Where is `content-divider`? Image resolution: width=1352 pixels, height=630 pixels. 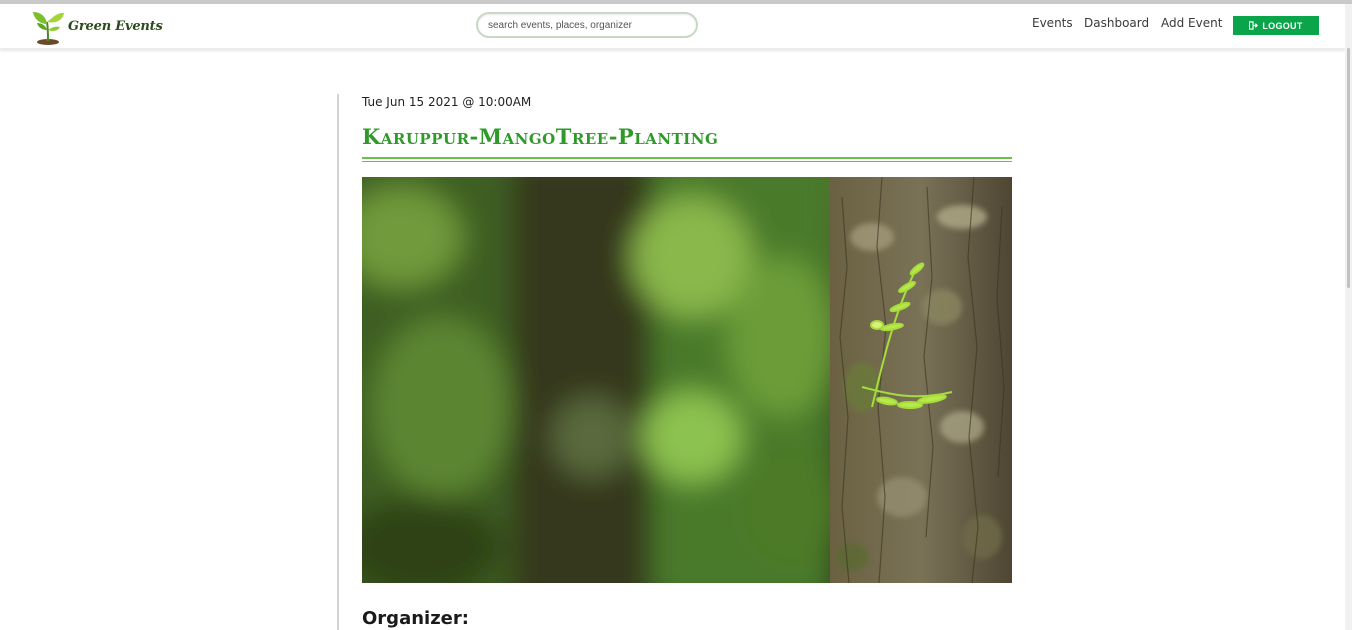
content-divider is located at coordinates (338, 362).